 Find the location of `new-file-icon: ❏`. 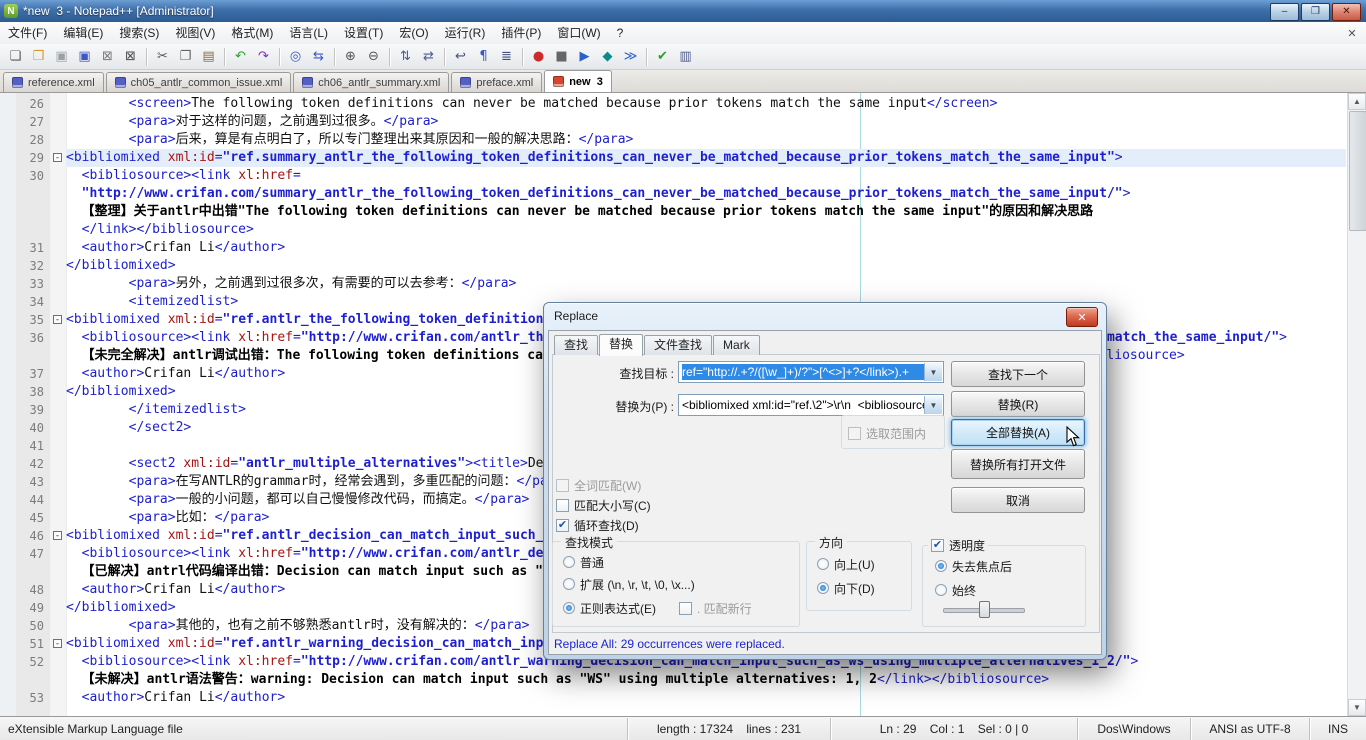

new-file-icon: ❏ is located at coordinates (15, 57).